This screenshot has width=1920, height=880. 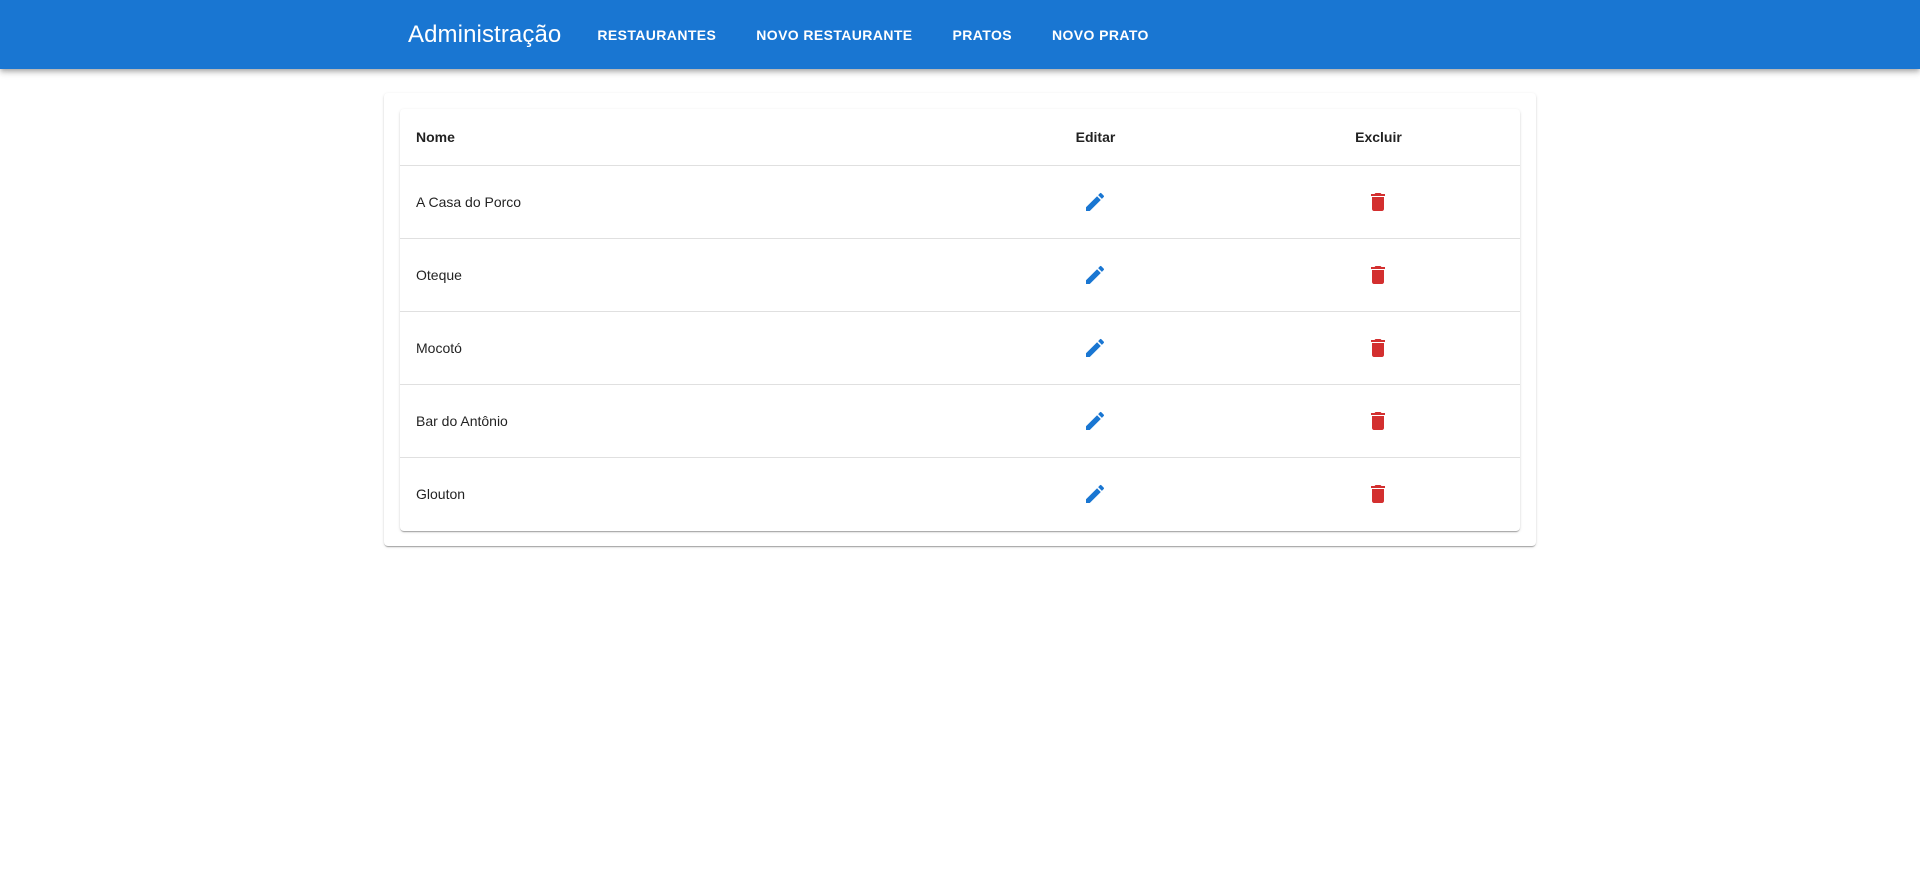 I want to click on table-row: Glouton, so click(x=960, y=494).